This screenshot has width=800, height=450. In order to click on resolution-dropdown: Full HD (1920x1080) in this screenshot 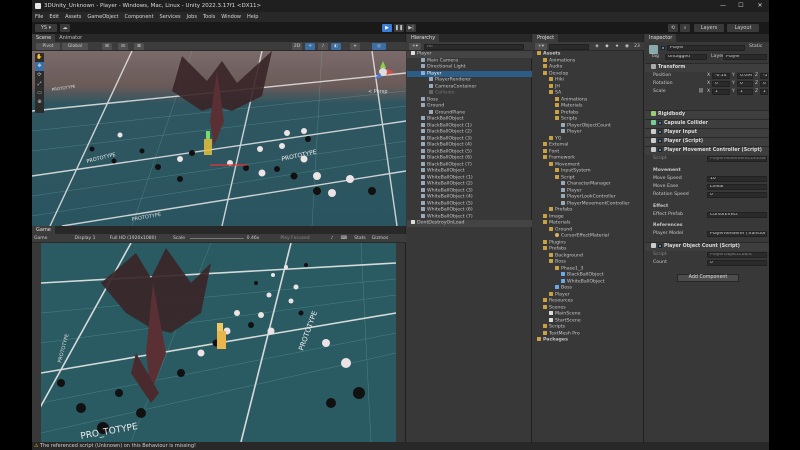, I will do `click(133, 238)`.